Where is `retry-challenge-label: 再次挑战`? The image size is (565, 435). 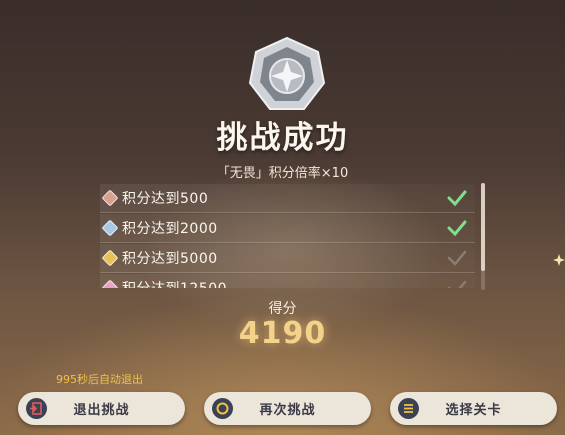 retry-challenge-label: 再次挑战 is located at coordinates (287, 410).